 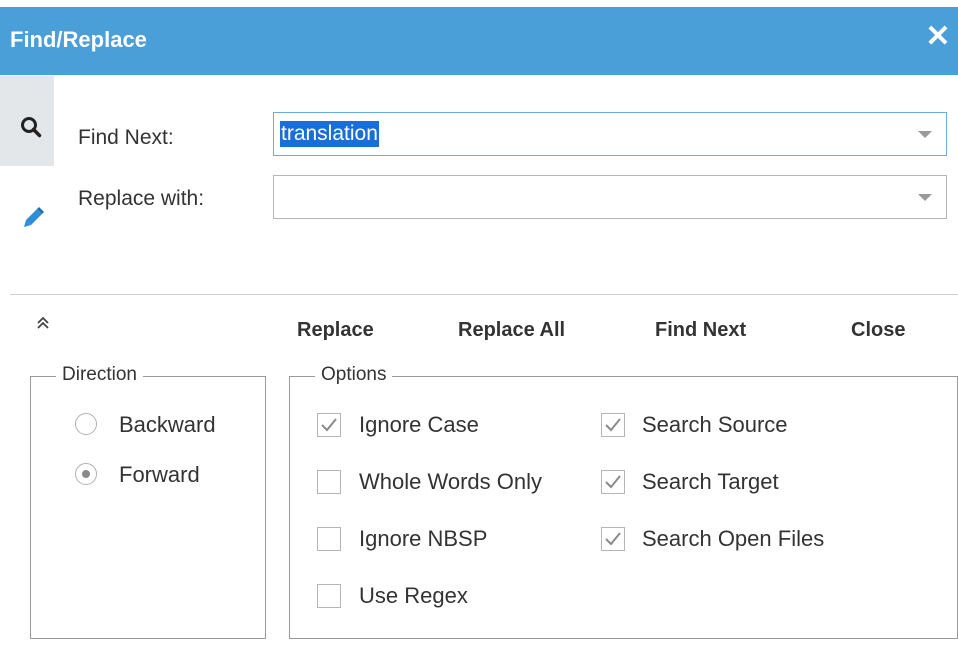 What do you see at coordinates (329, 482) in the screenshot?
I see `checkbox-whole-words-only` at bounding box center [329, 482].